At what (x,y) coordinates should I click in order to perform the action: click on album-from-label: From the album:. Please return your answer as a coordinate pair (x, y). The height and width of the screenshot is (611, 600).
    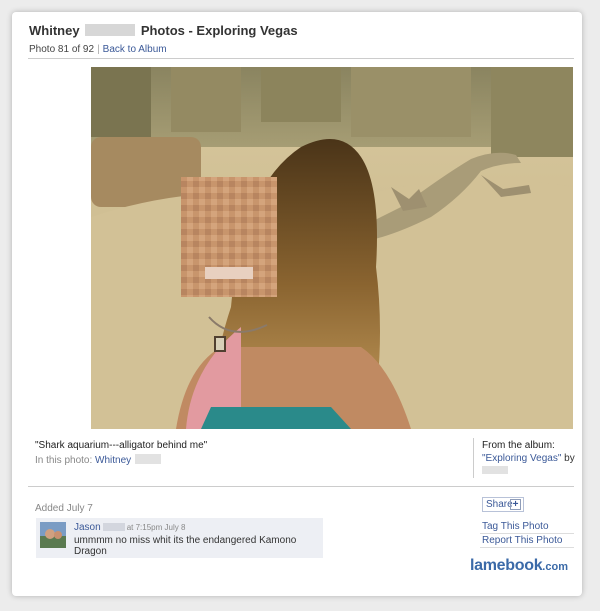
    Looking at the image, I should click on (518, 445).